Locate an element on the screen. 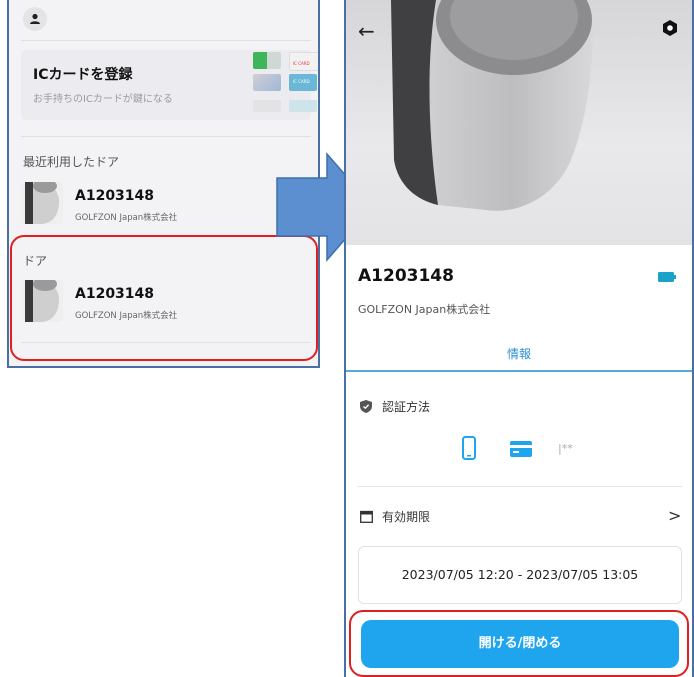 The width and height of the screenshot is (694, 677). ic-card-subtitle: お手持ちのICカードが鍵になる is located at coordinates (103, 99).